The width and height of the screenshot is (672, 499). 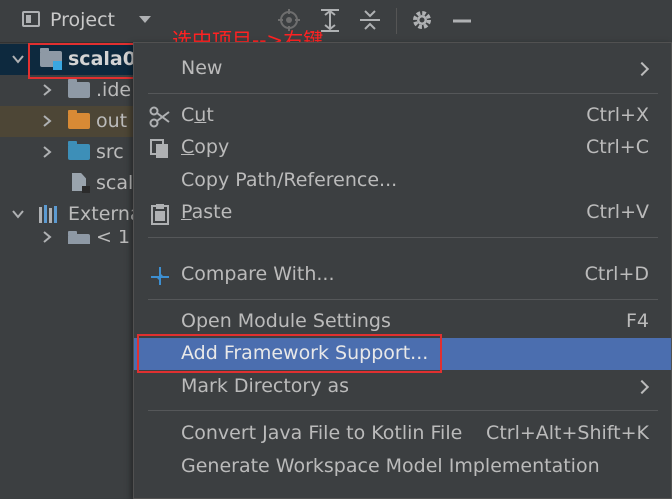 I want to click on menu-shortcut: F4, so click(x=637, y=321).